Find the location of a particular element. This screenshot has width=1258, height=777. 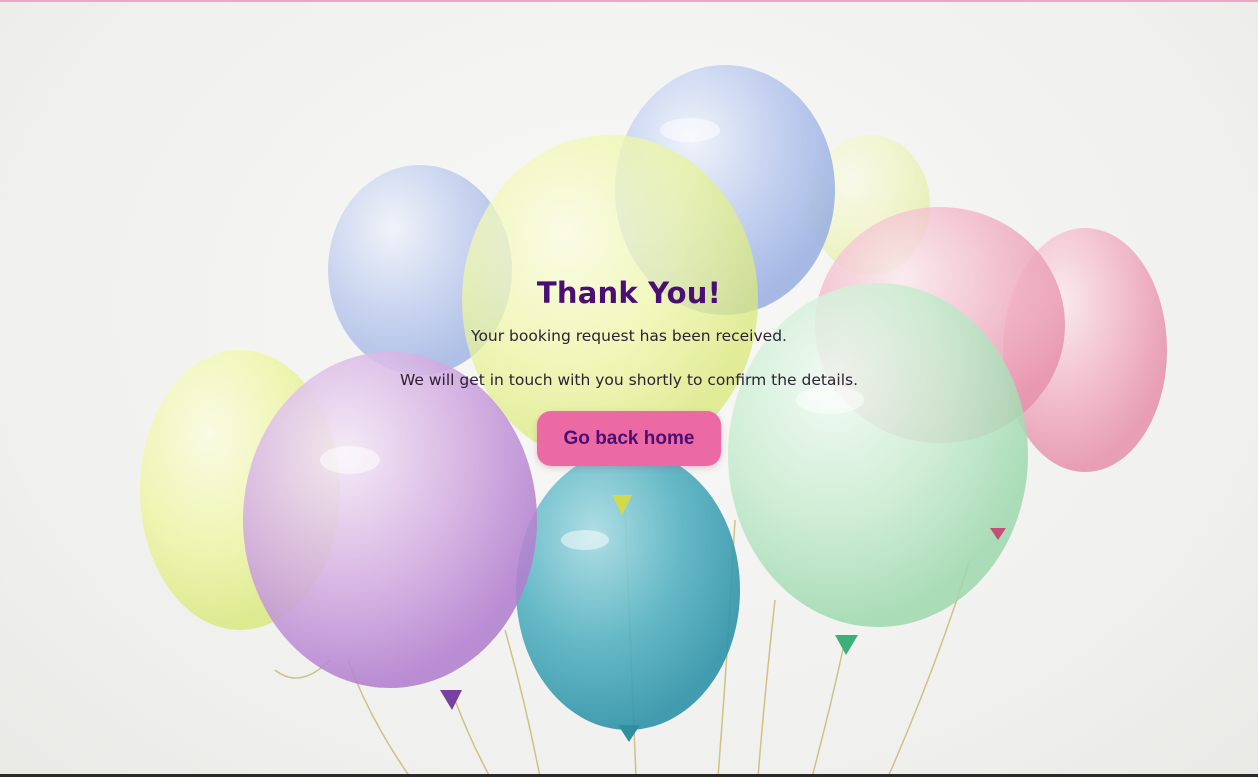

confirmation-message: Your booking request has been received. is located at coordinates (629, 336).